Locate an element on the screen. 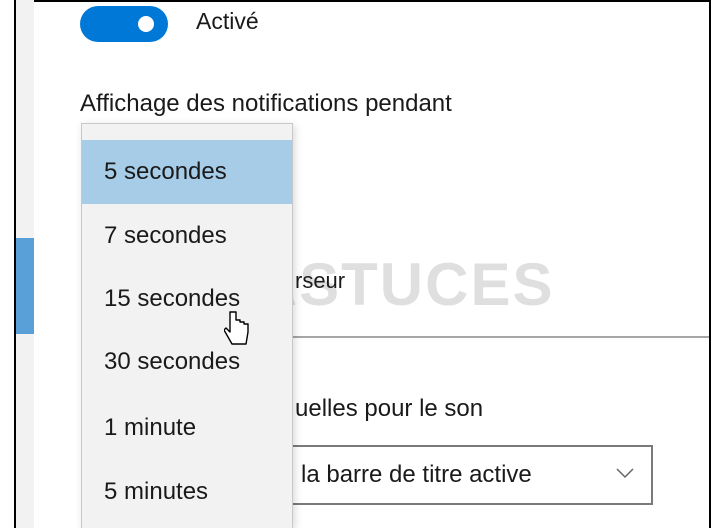  visual-sound-label-fragment: uelles pour le son is located at coordinates (389, 408).